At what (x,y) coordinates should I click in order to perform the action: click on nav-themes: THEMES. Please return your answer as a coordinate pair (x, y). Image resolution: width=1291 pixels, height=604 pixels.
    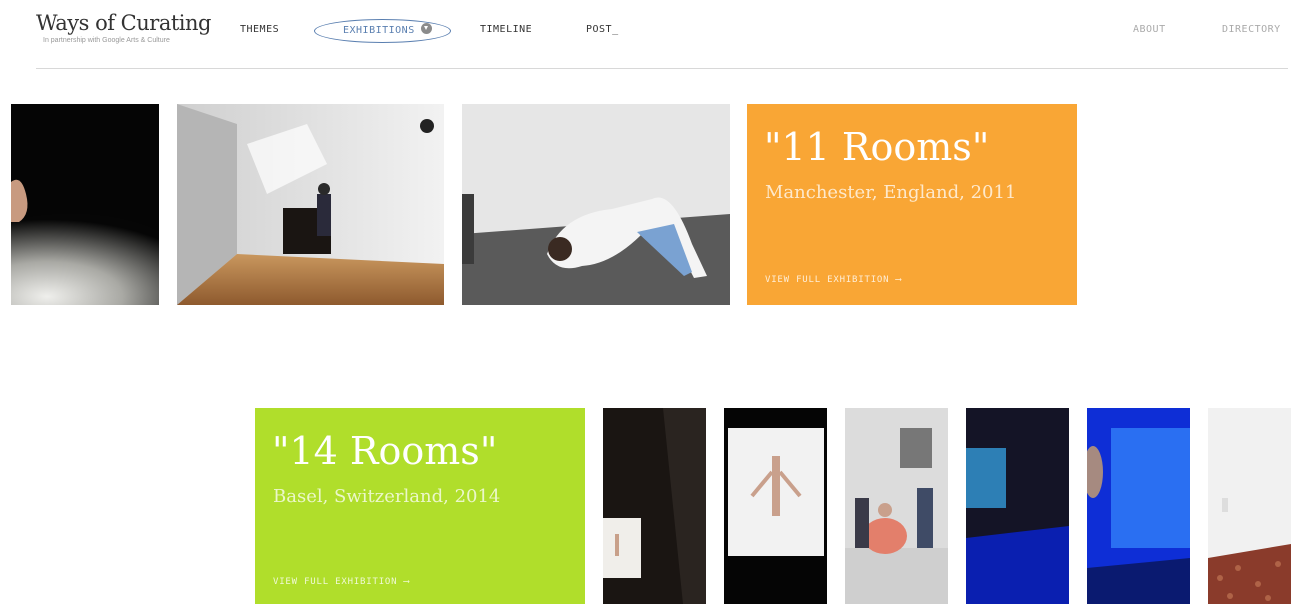
    Looking at the image, I should click on (259, 29).